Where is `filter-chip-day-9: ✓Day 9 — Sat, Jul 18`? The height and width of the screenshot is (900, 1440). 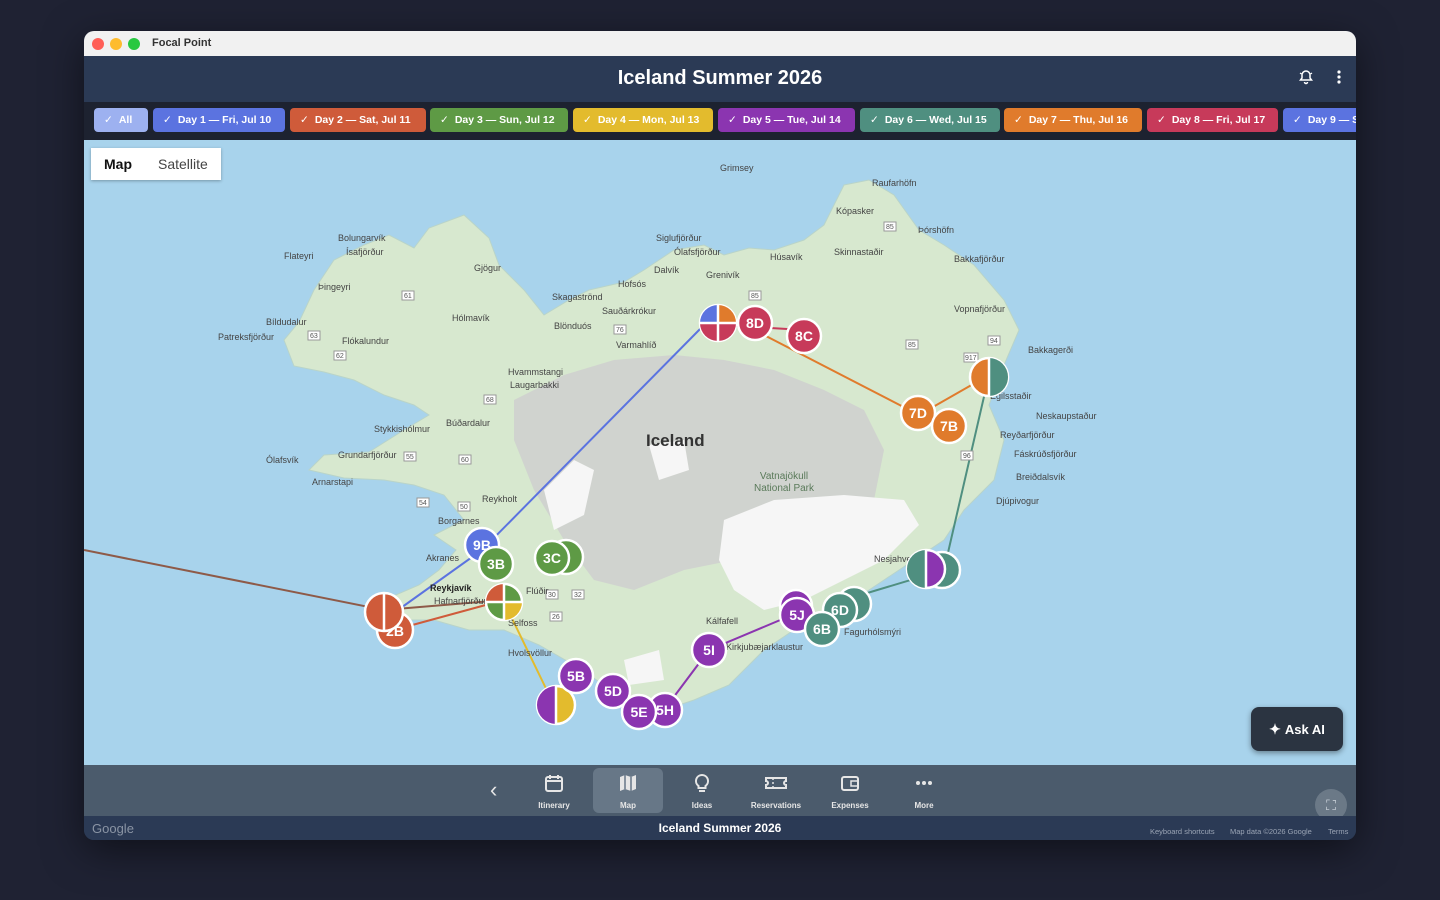
filter-chip-day-9: ✓Day 9 — Sat, Jul 18 is located at coordinates (1319, 120).